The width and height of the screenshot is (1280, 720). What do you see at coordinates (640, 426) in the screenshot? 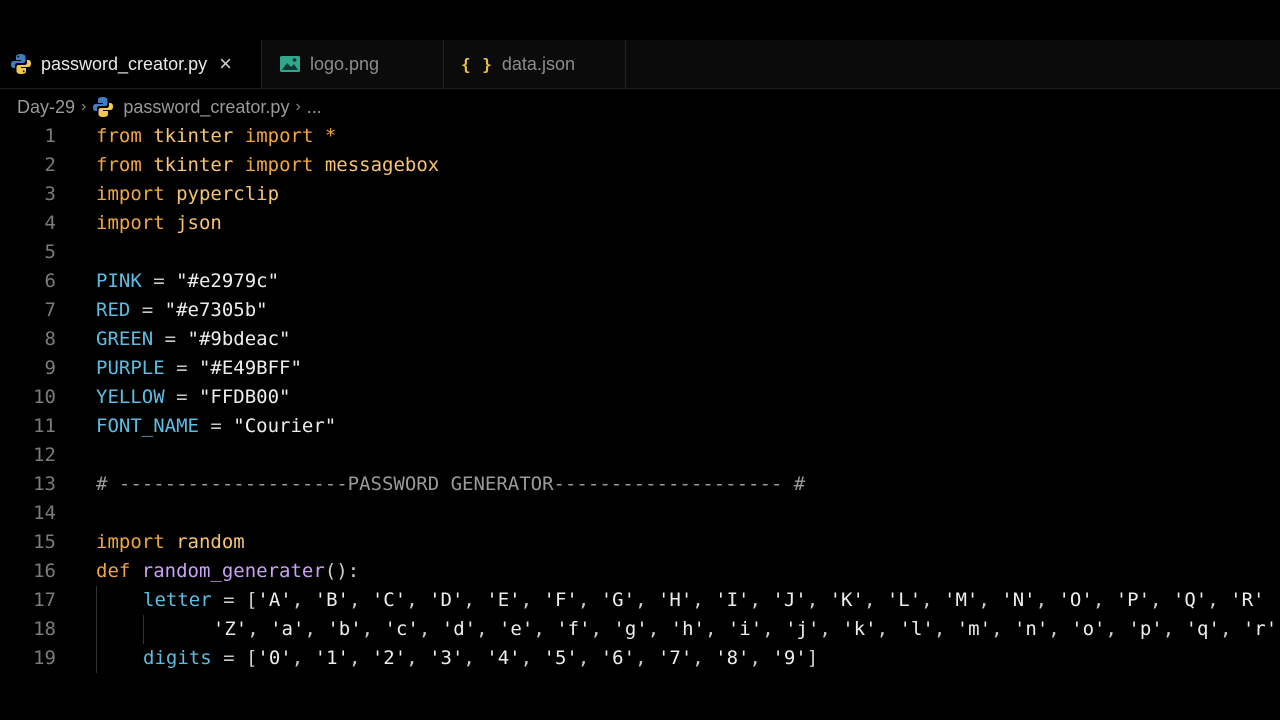
I see `code-line: 11 FONT_NAME = "Courier"` at bounding box center [640, 426].